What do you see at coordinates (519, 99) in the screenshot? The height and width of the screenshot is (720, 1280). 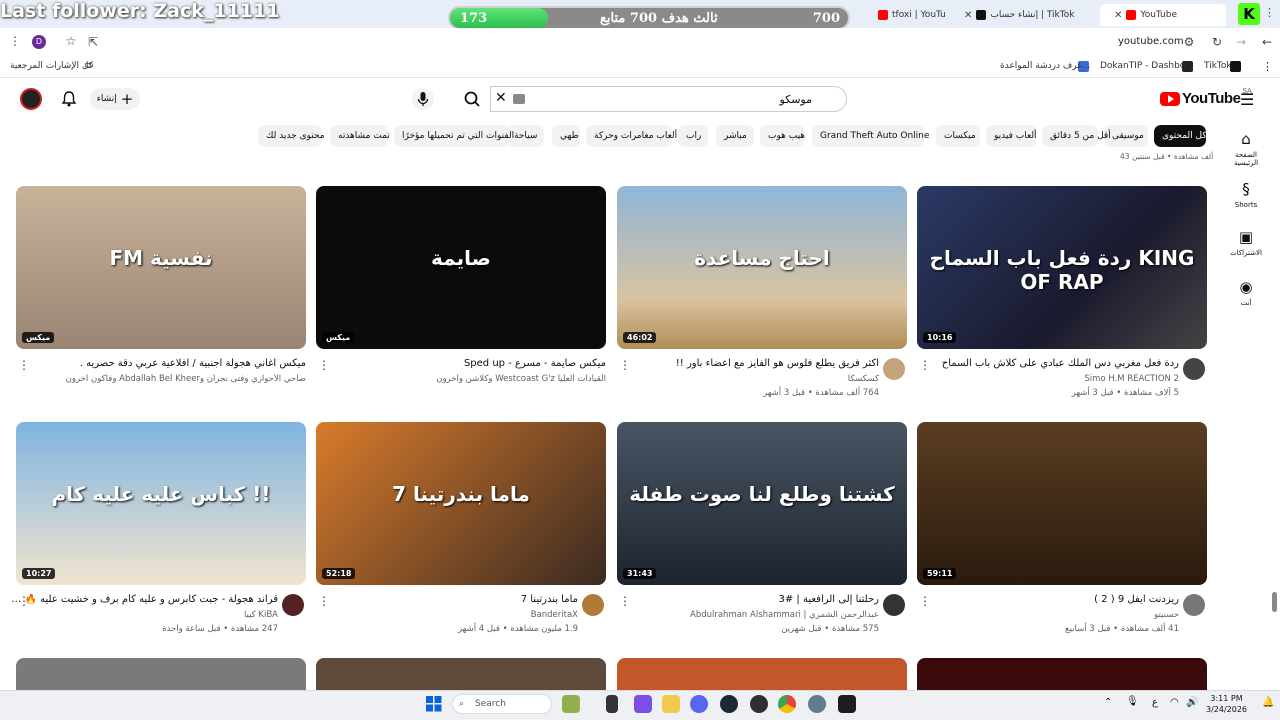 I see `keyboard-icon` at bounding box center [519, 99].